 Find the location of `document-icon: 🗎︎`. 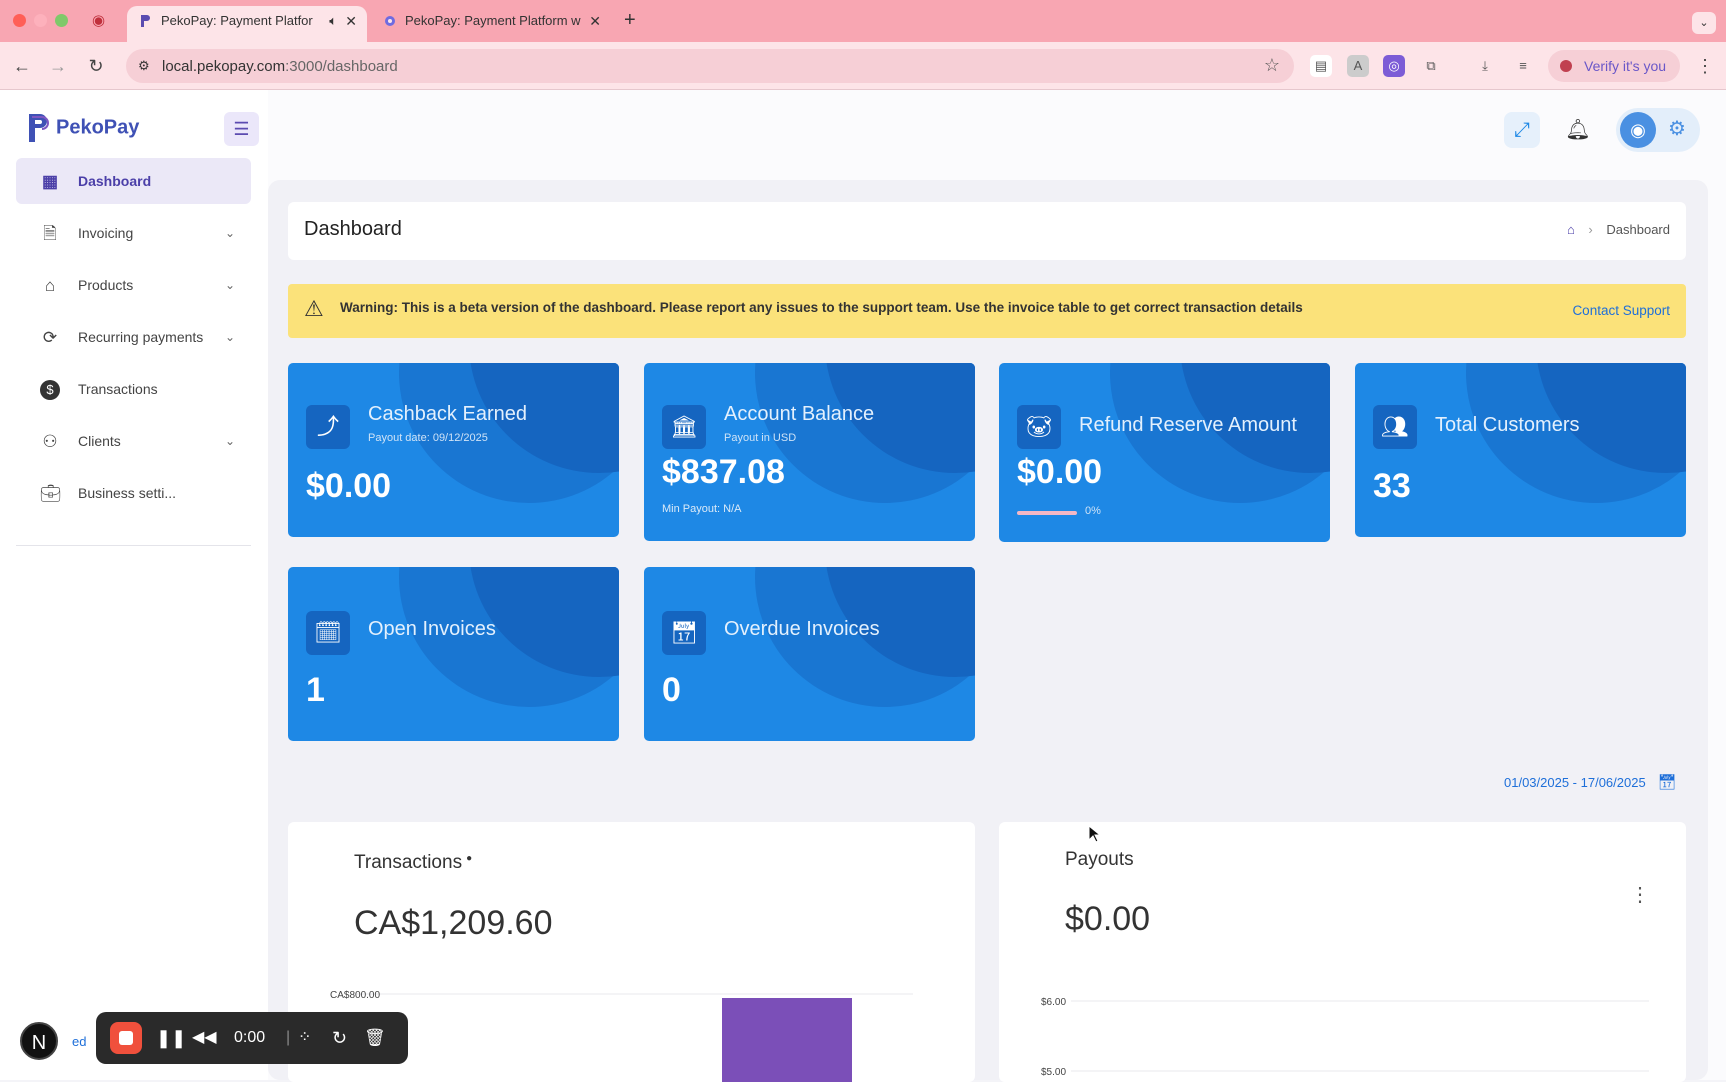

document-icon: 🗎︎ is located at coordinates (50, 233).